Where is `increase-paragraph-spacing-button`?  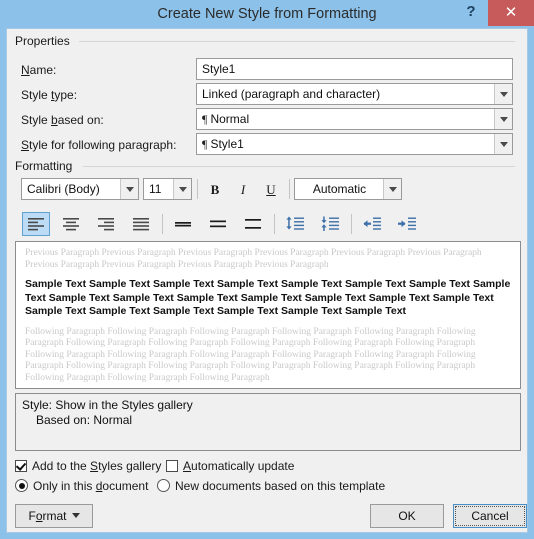 increase-paragraph-spacing-button is located at coordinates (295, 224).